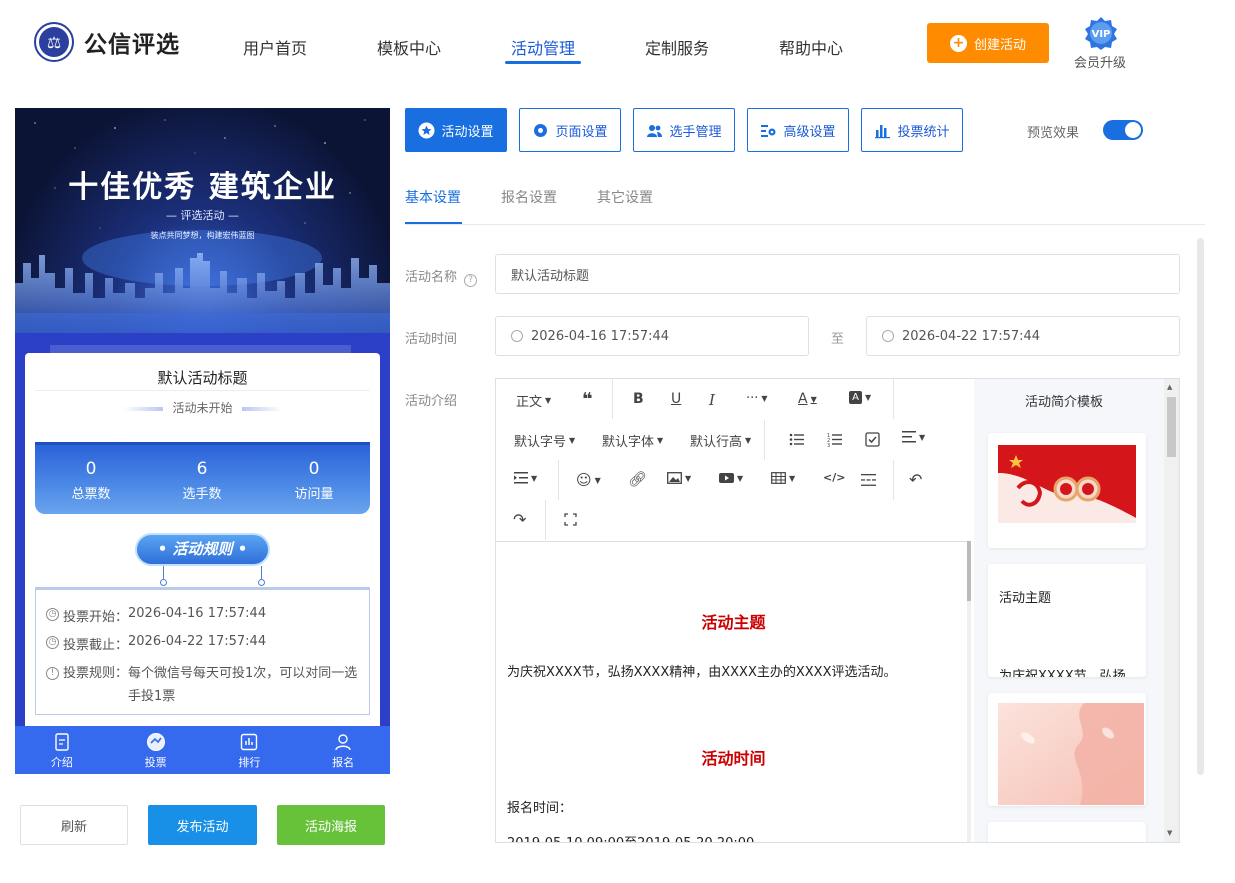 Image resolution: width=1235 pixels, height=883 pixels. Describe the element at coordinates (533, 400) in the screenshot. I see `paragraph-format-select: 正文 ▼` at that location.